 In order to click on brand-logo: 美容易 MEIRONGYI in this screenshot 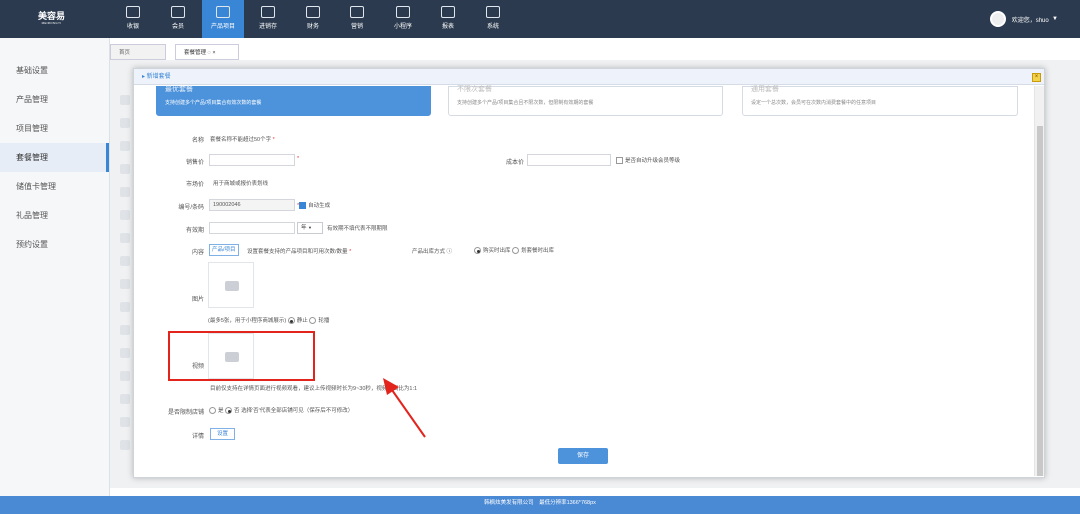, I will do `click(51, 18)`.